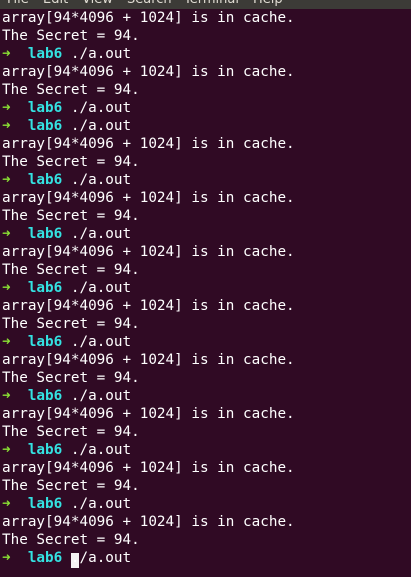 Image resolution: width=411 pixels, height=577 pixels. I want to click on menu-view: View, so click(97, 4).